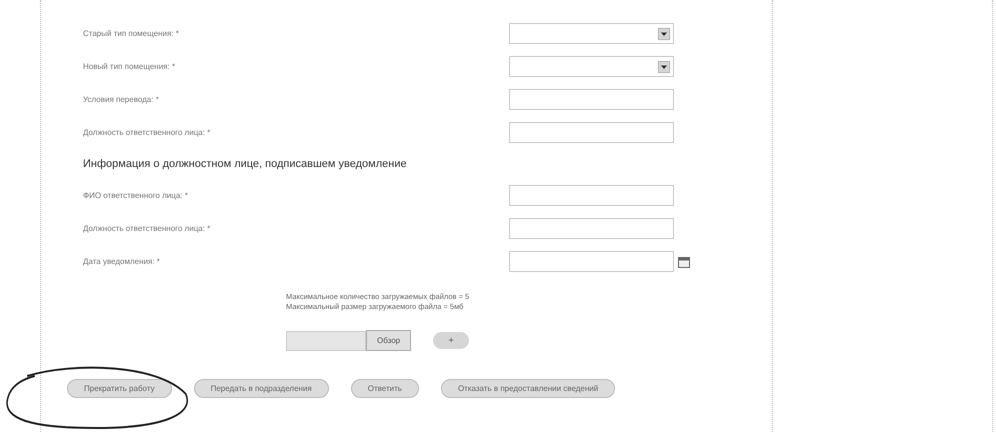 Image resolution: width=996 pixels, height=432 pixels. I want to click on calendar-icon, so click(684, 262).